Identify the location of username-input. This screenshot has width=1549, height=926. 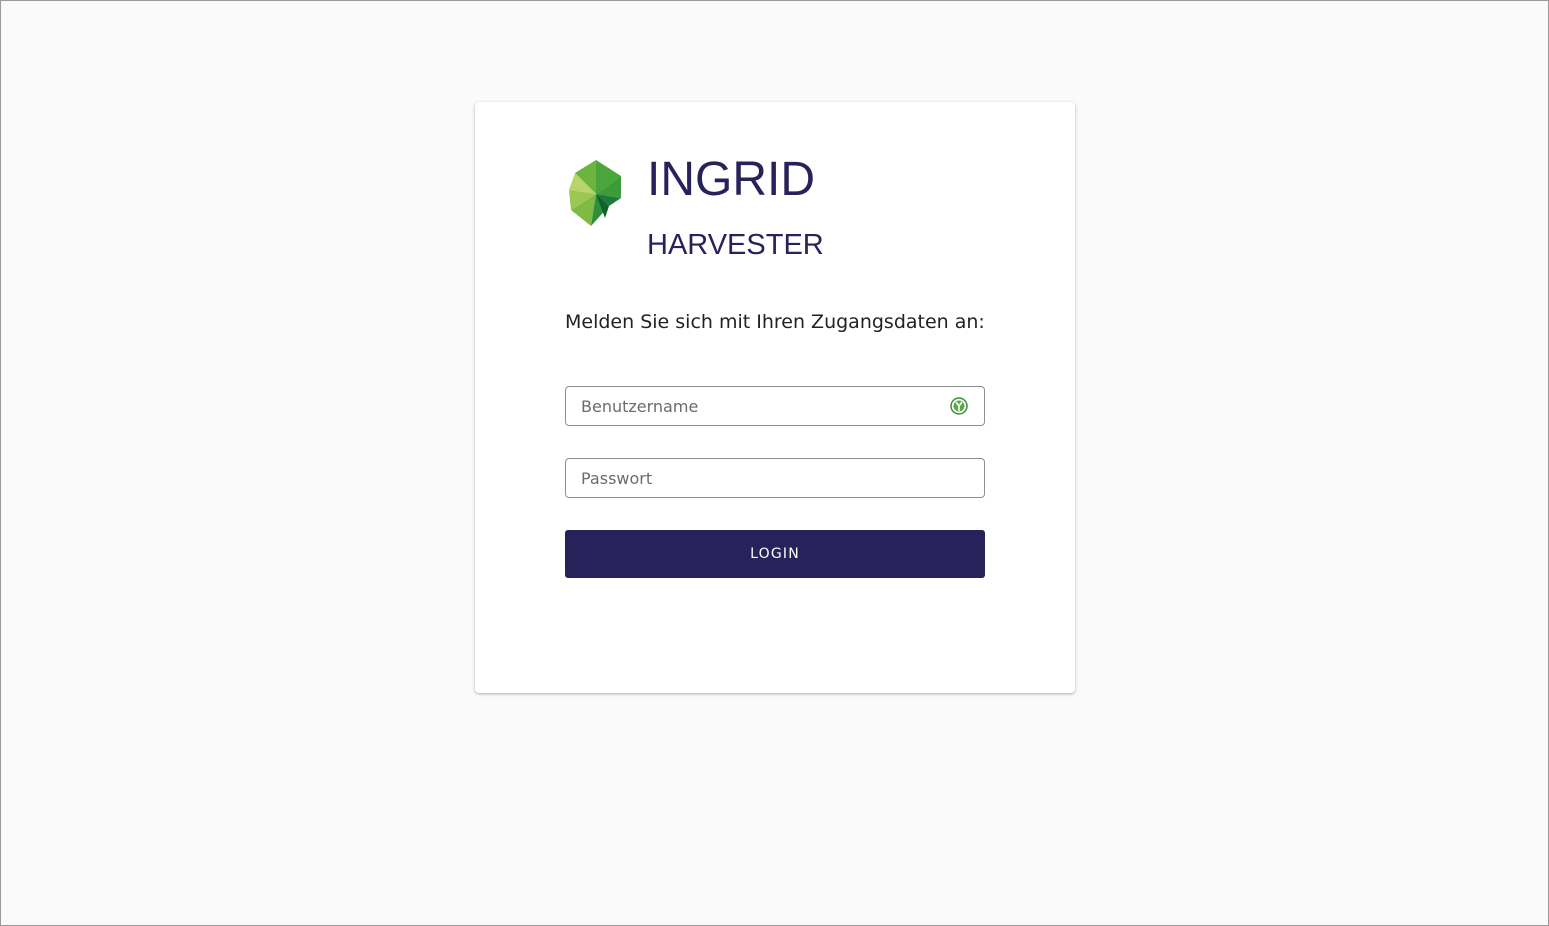
(775, 406).